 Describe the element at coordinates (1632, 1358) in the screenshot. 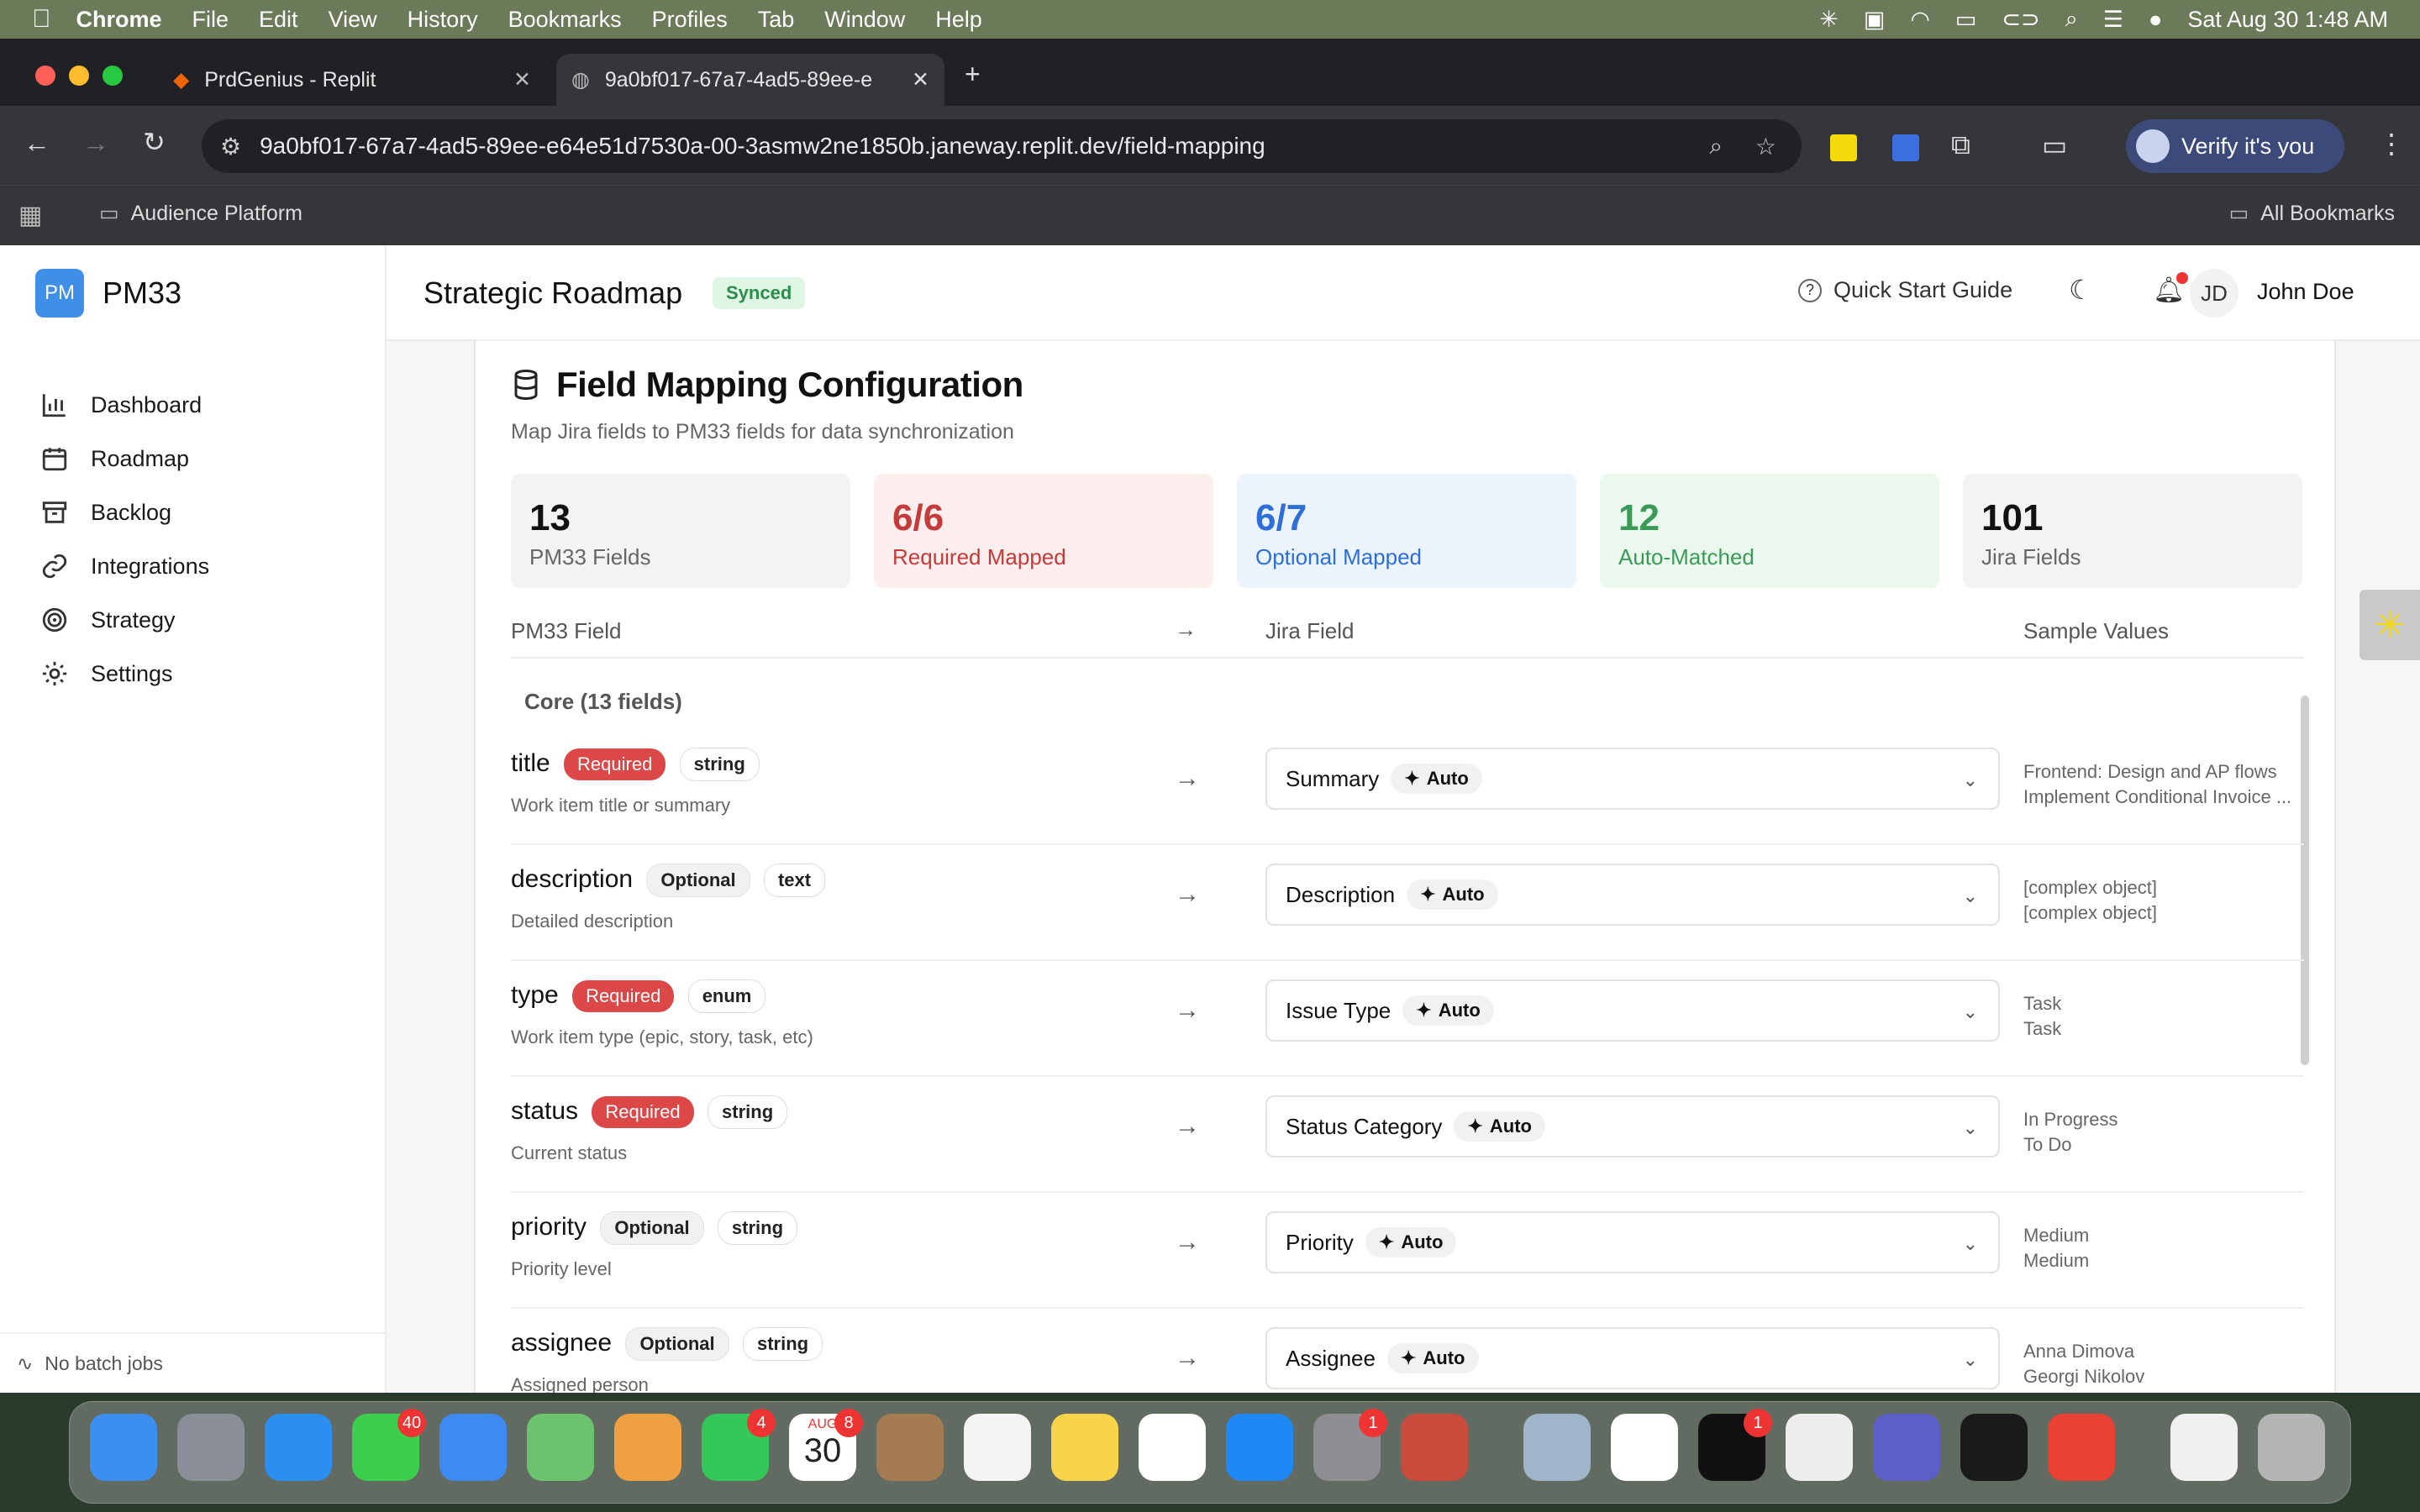

I see `jira-field-select: Assignee ✦ Auto ⌄` at that location.